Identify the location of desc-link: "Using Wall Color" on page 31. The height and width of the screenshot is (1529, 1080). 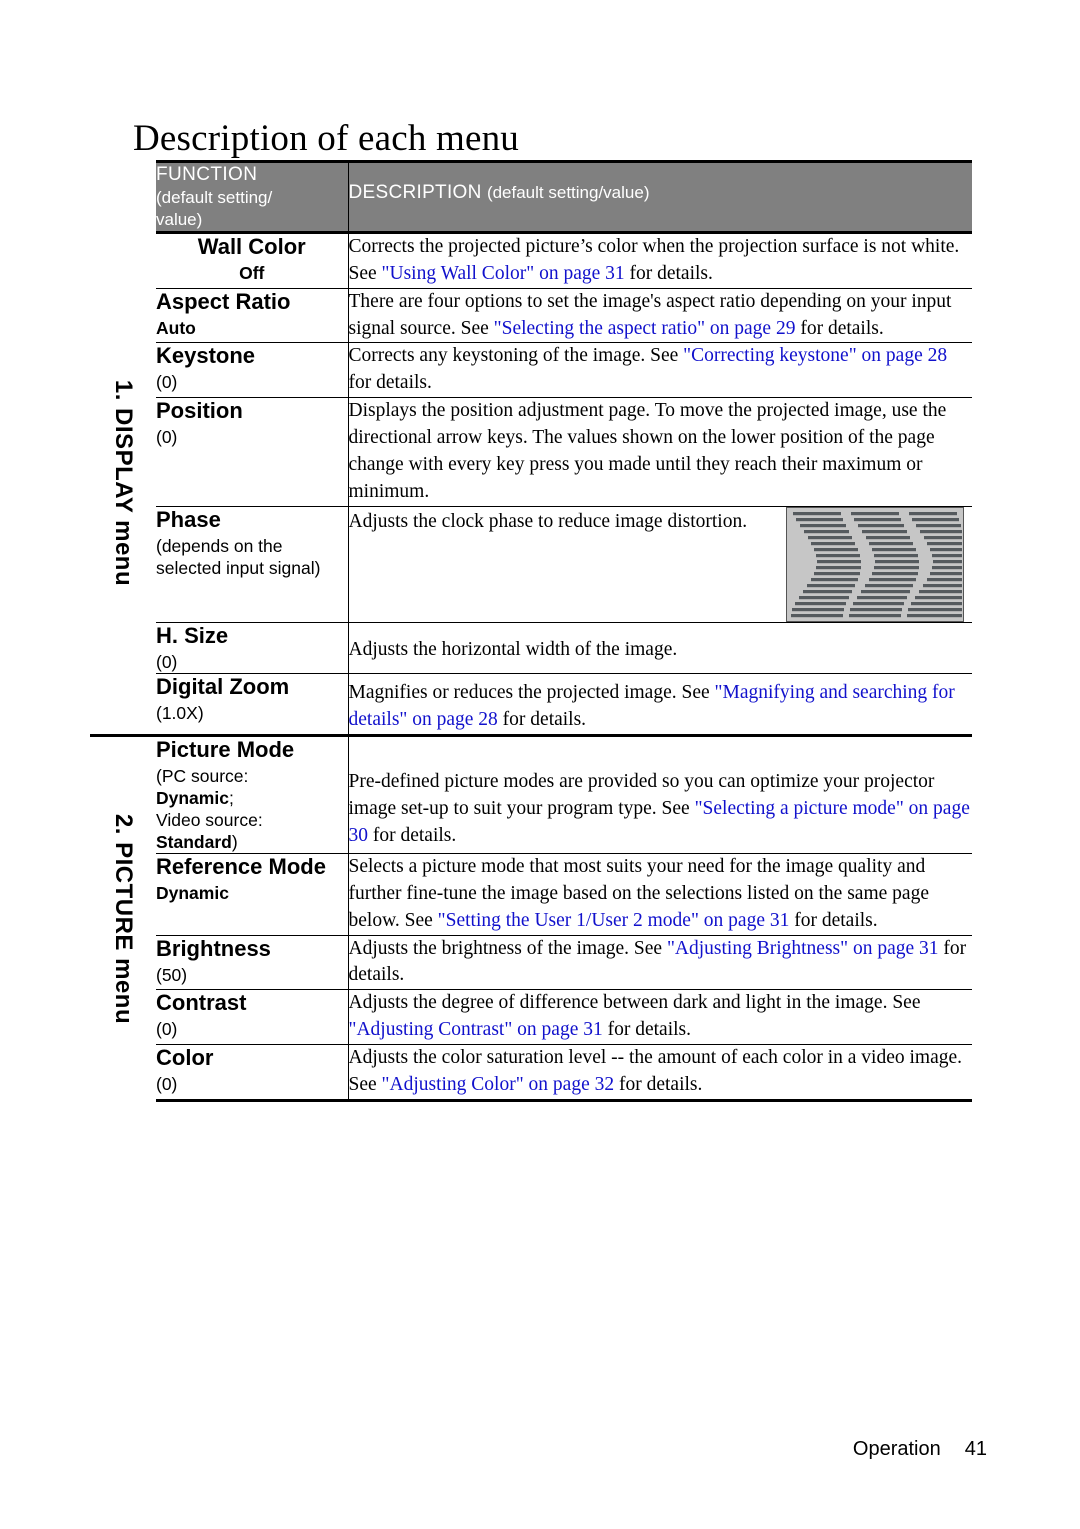
(503, 273).